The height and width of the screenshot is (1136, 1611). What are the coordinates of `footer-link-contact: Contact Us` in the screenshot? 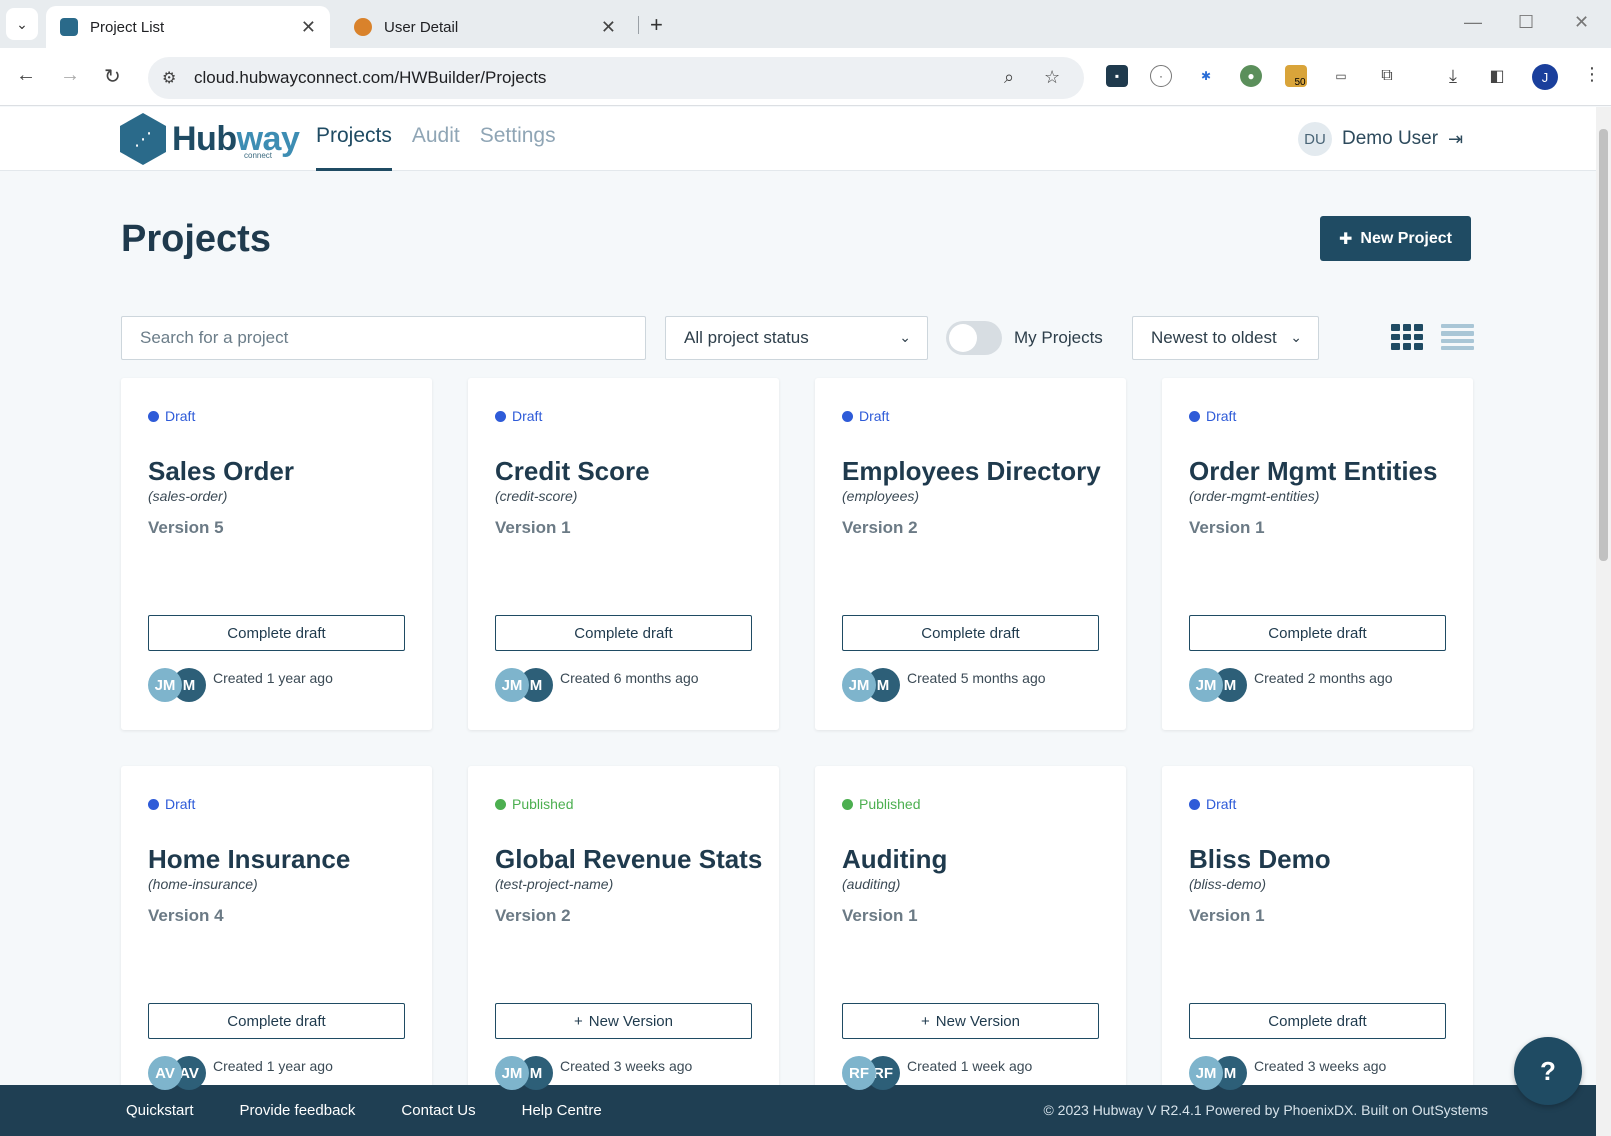 It's located at (438, 1110).